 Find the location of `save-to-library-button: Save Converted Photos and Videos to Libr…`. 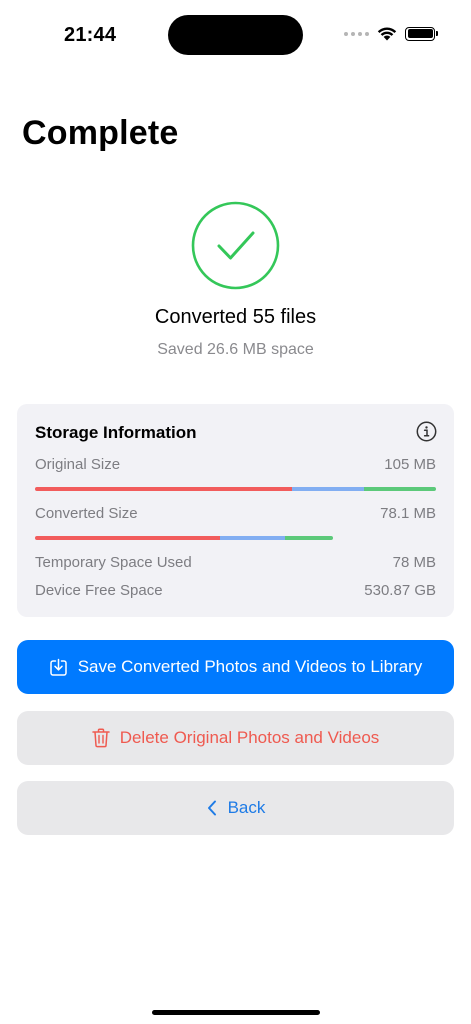

save-to-library-button: Save Converted Photos and Videos to Libr… is located at coordinates (235, 667).